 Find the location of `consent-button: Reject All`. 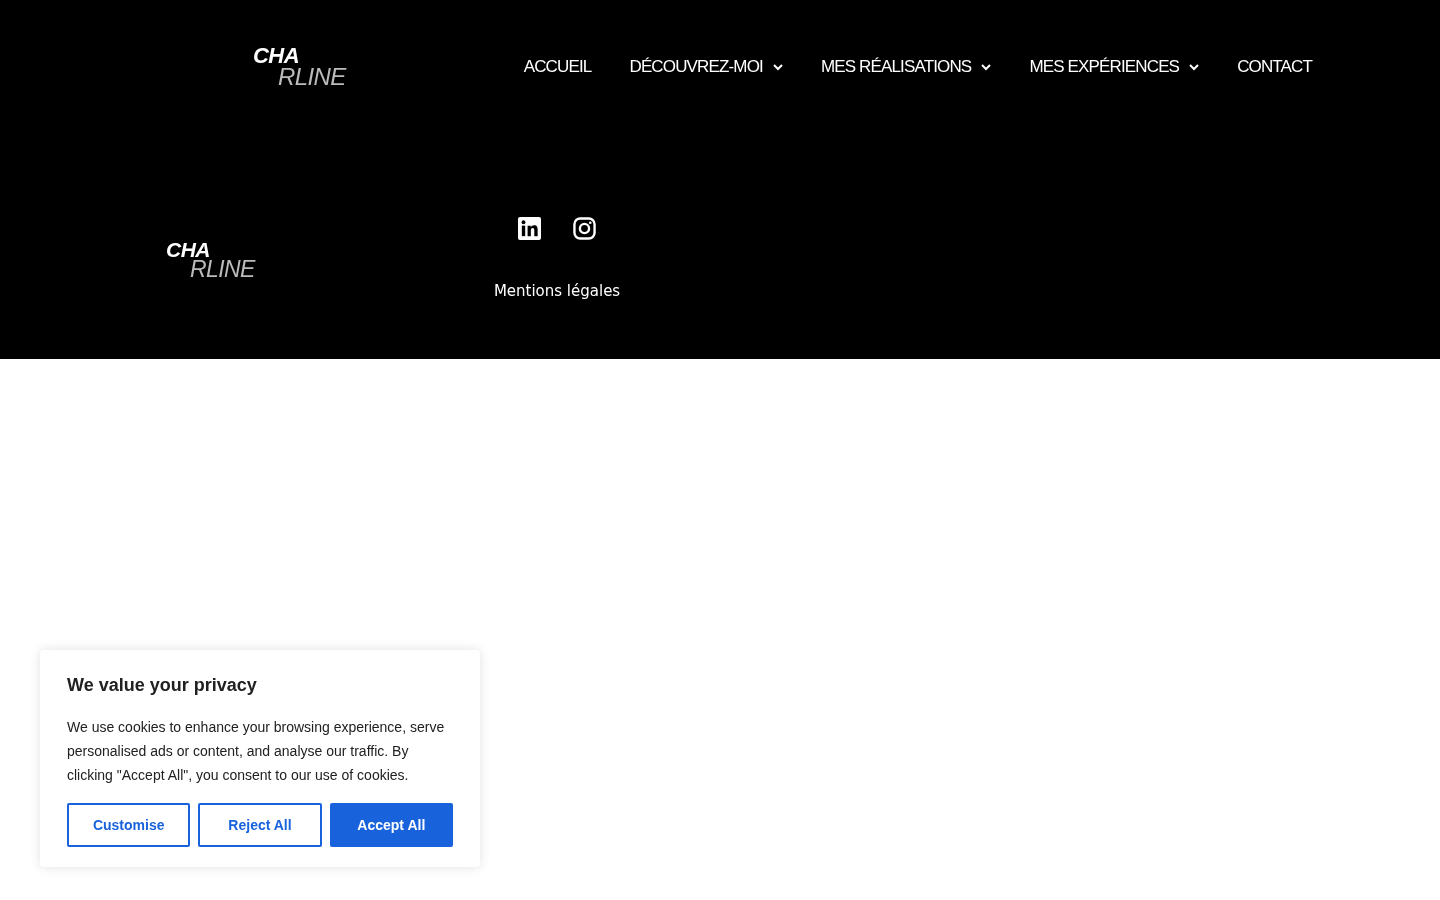

consent-button: Reject All is located at coordinates (260, 825).